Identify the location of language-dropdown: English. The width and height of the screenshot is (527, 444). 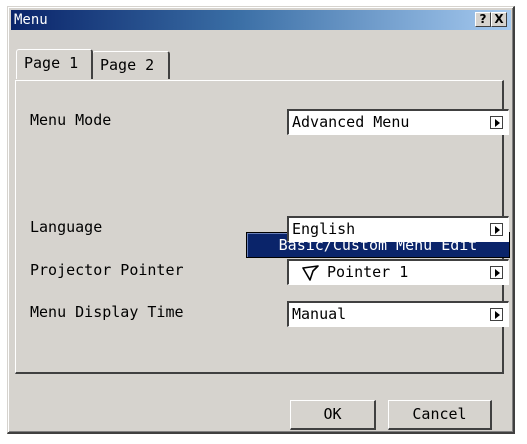
(398, 229).